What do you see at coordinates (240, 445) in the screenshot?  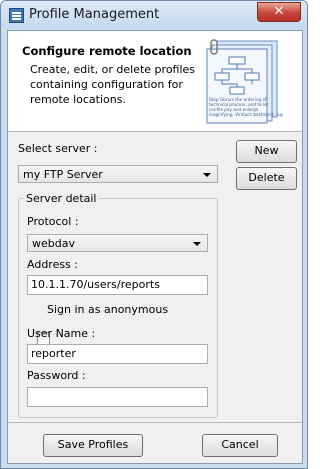 I see `cancel-button: Cancel` at bounding box center [240, 445].